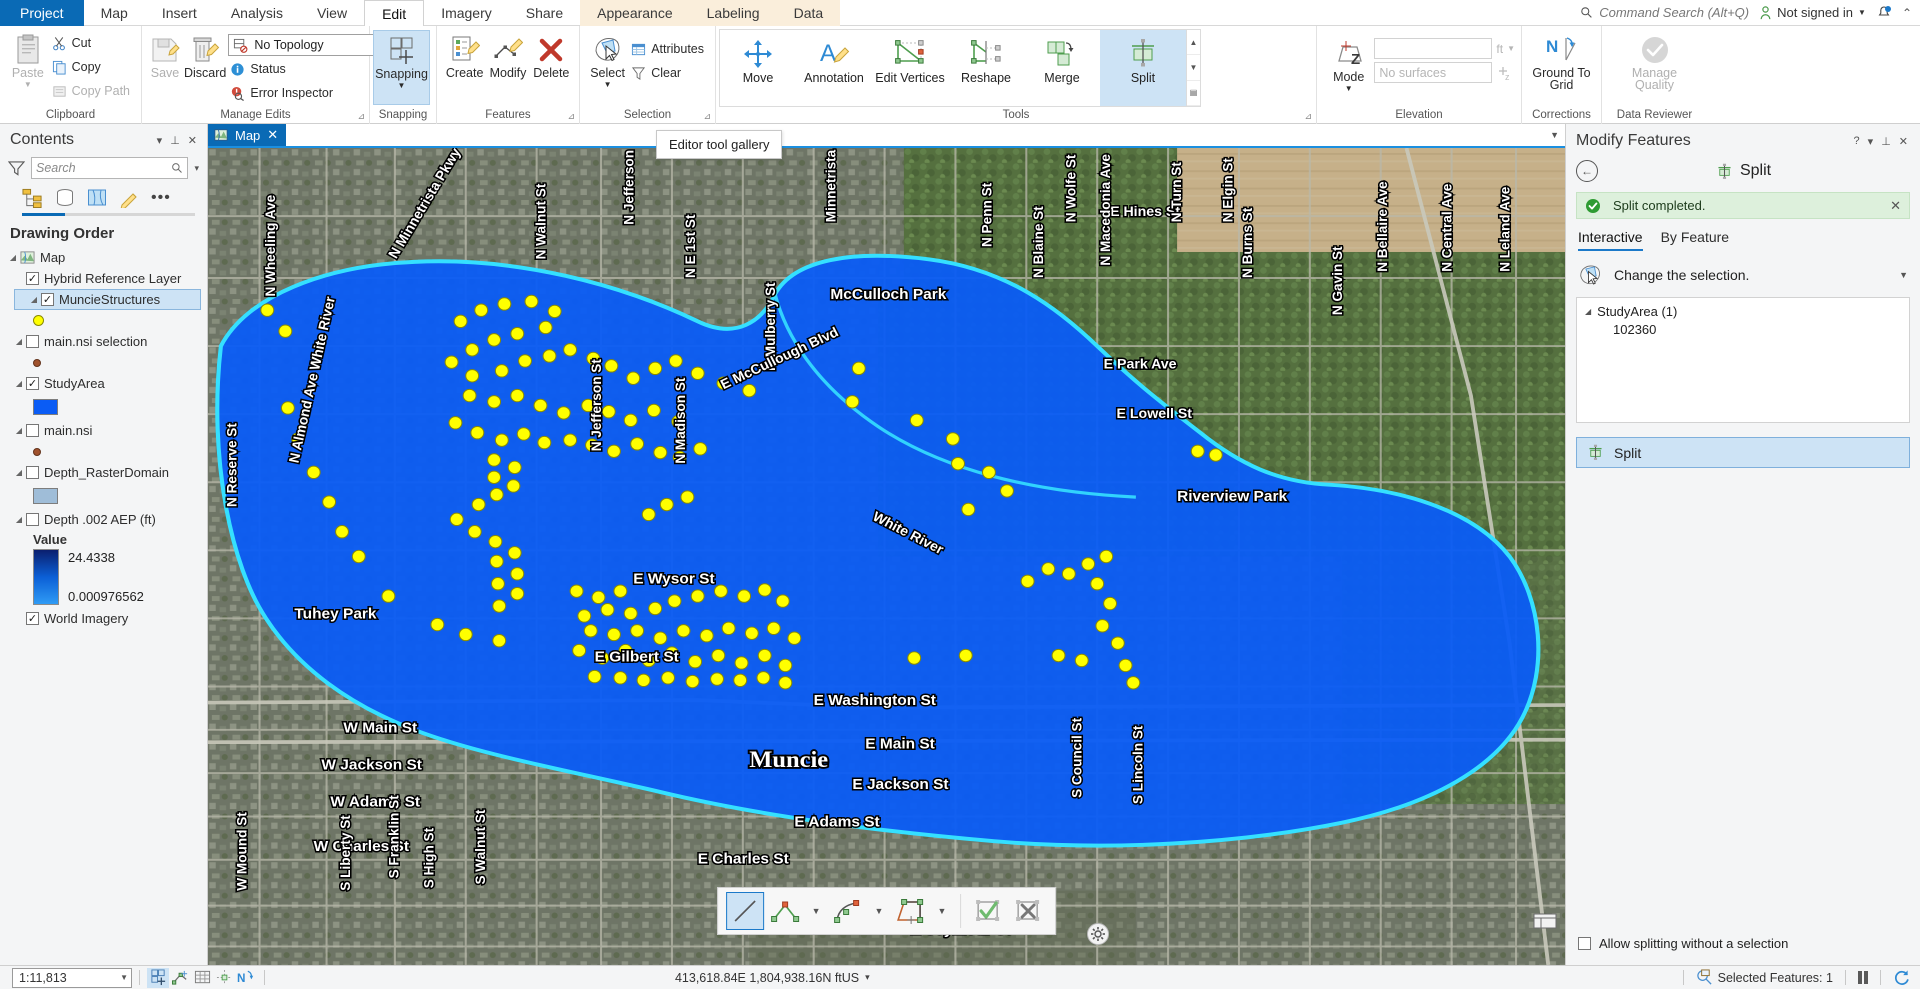 This screenshot has width=1920, height=989. I want to click on coordinate-readout: 413,618.84E 1,804,938.16N ftUS ▾, so click(772, 978).